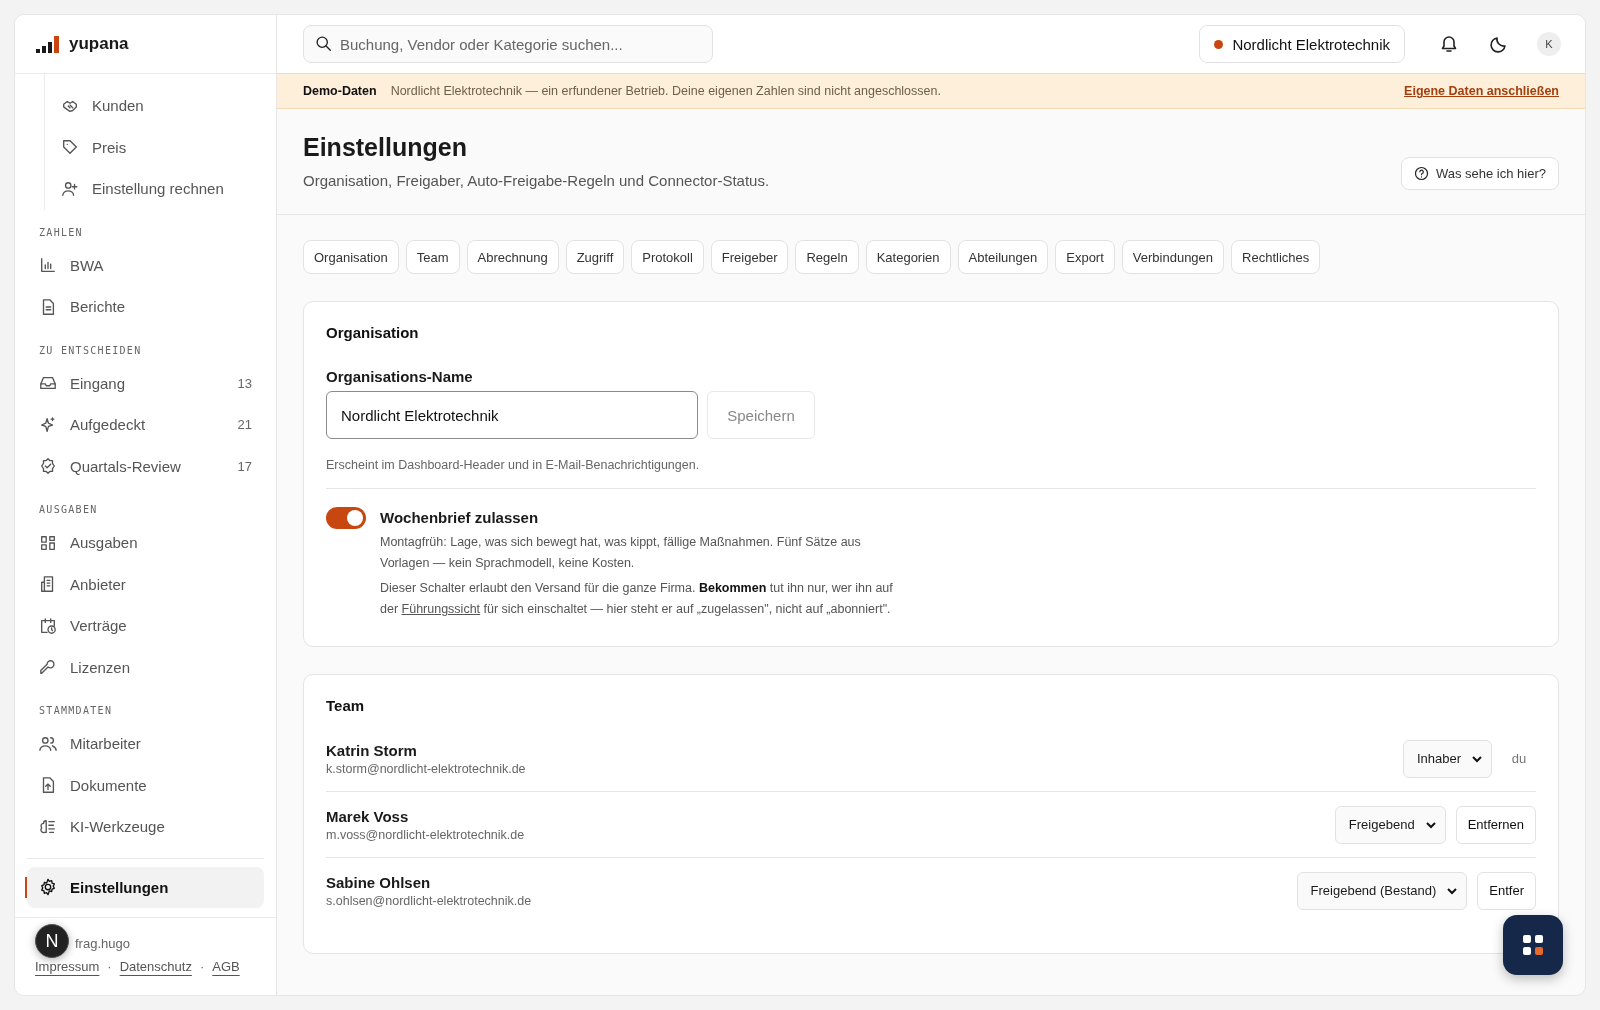 The image size is (1600, 1010). What do you see at coordinates (1085, 257) in the screenshot?
I see `settings-tab: Export` at bounding box center [1085, 257].